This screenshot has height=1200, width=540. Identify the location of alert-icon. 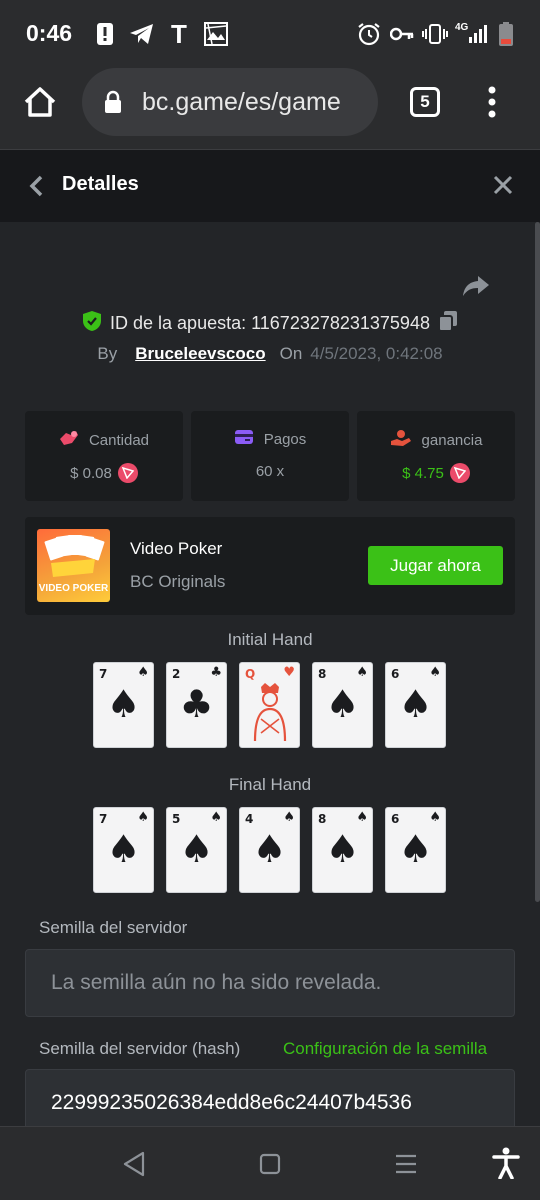
(105, 34).